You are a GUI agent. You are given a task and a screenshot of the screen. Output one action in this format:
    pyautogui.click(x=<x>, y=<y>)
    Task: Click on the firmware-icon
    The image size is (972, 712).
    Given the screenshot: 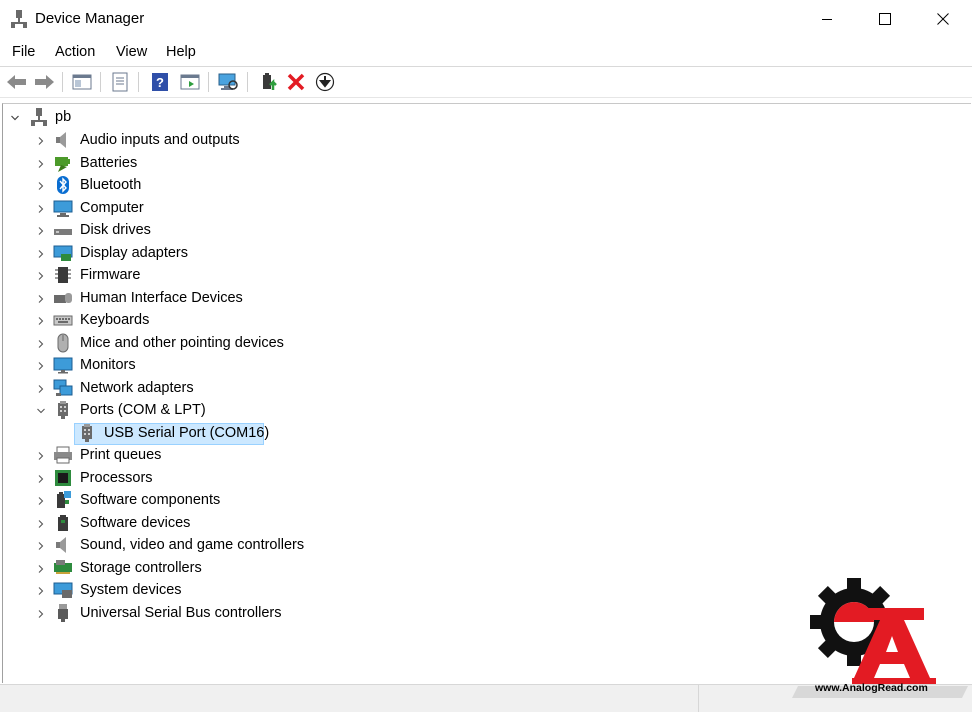 What is the action you would take?
    pyautogui.click(x=63, y=275)
    